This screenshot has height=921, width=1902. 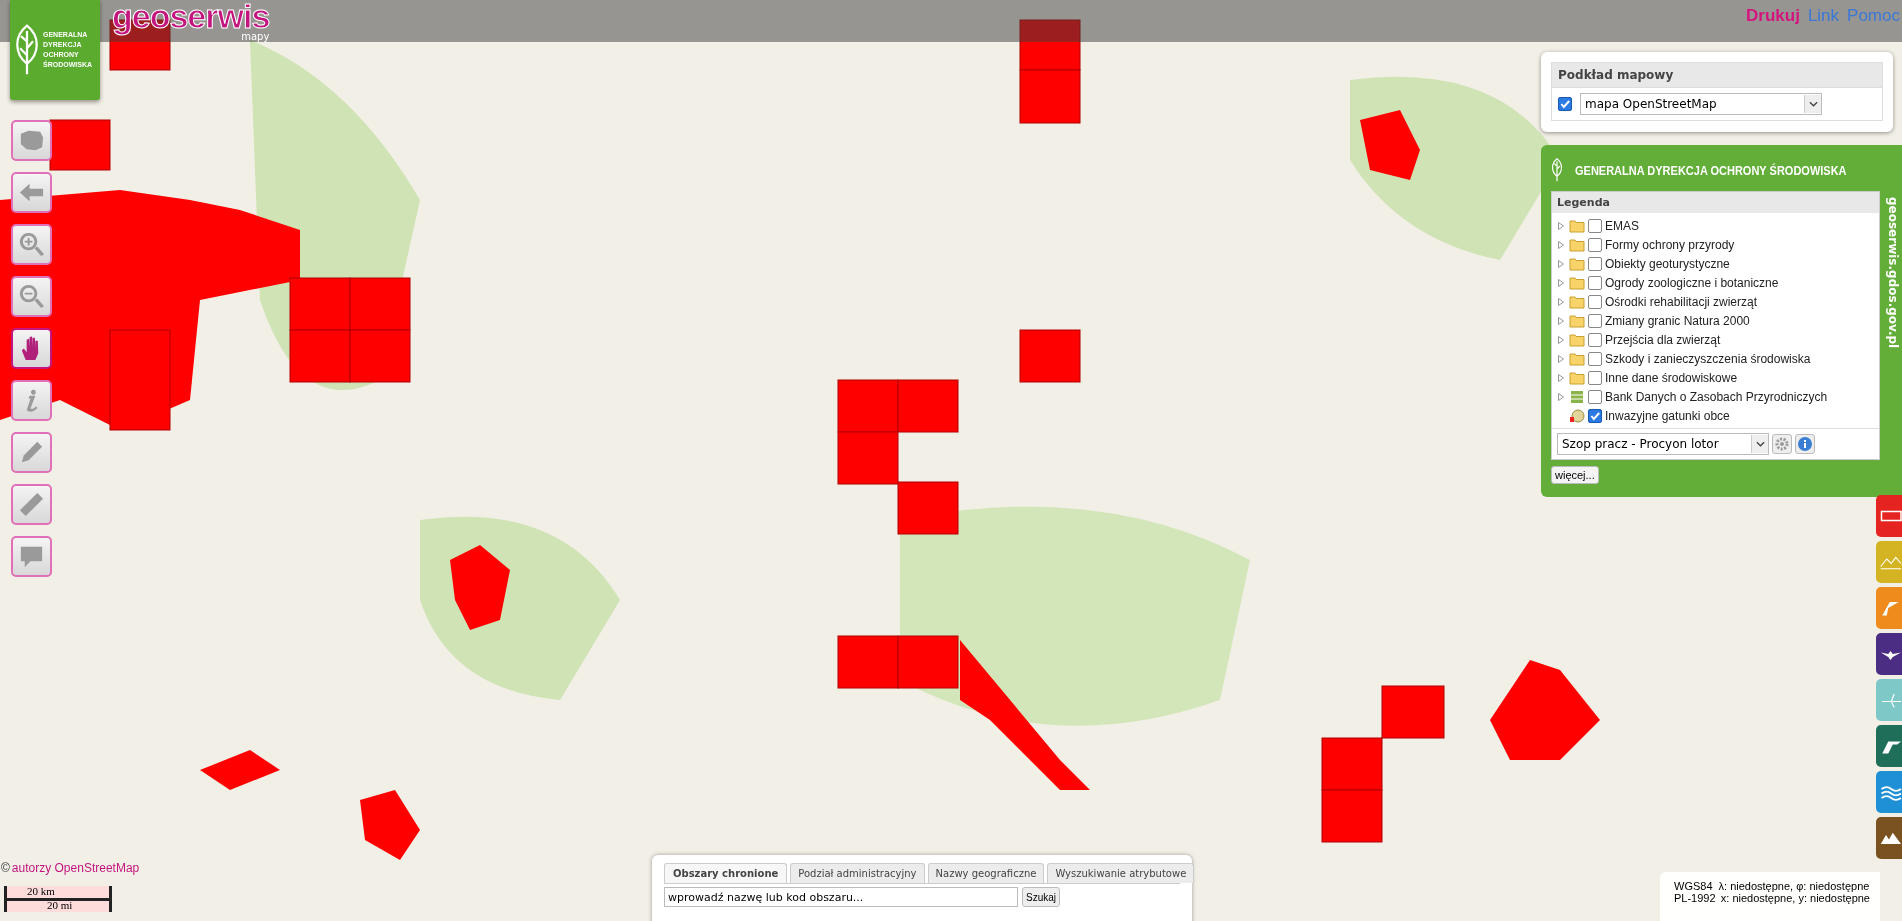 What do you see at coordinates (726, 873) in the screenshot?
I see `search-tab: Obszary chronione` at bounding box center [726, 873].